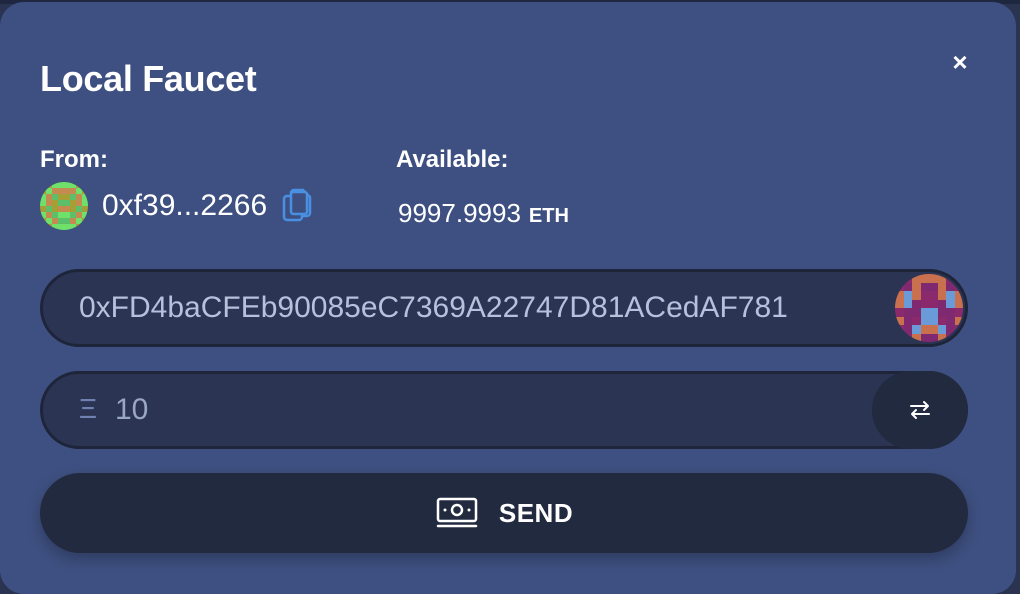 The width and height of the screenshot is (1020, 594). What do you see at coordinates (475, 410) in the screenshot?
I see `amount-input` at bounding box center [475, 410].